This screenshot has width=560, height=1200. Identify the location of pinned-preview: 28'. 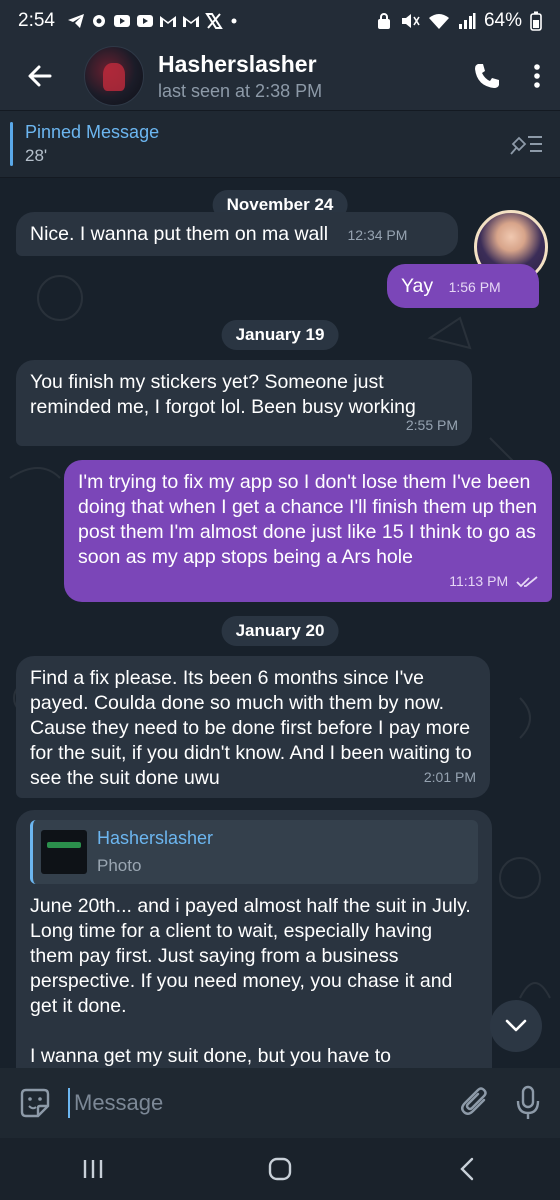
(36, 155).